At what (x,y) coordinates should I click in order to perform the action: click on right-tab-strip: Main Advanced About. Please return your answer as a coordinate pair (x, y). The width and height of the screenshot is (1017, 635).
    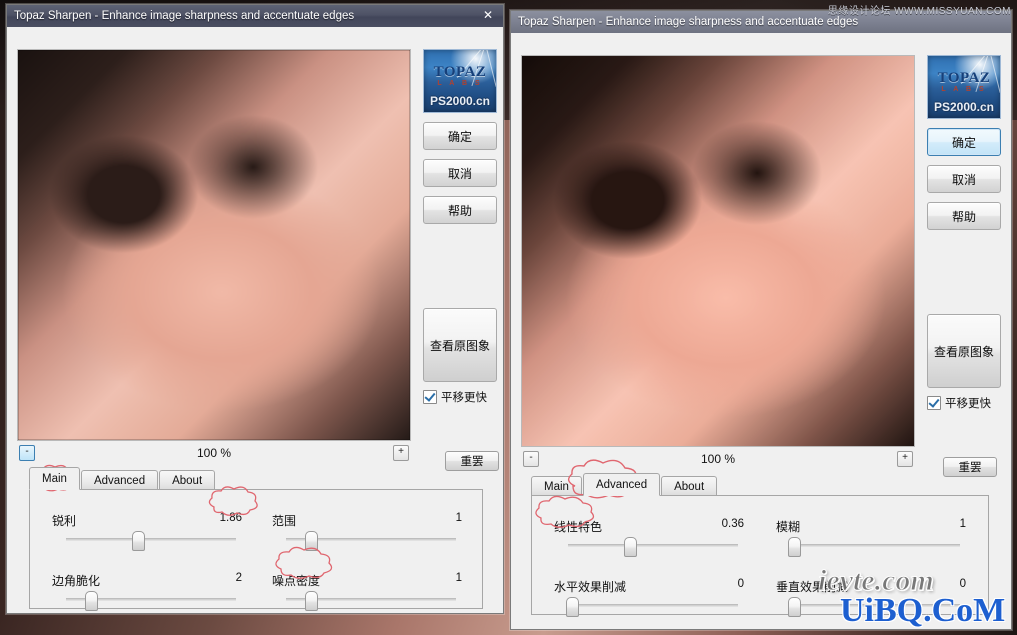
    Looking at the image, I should click on (624, 484).